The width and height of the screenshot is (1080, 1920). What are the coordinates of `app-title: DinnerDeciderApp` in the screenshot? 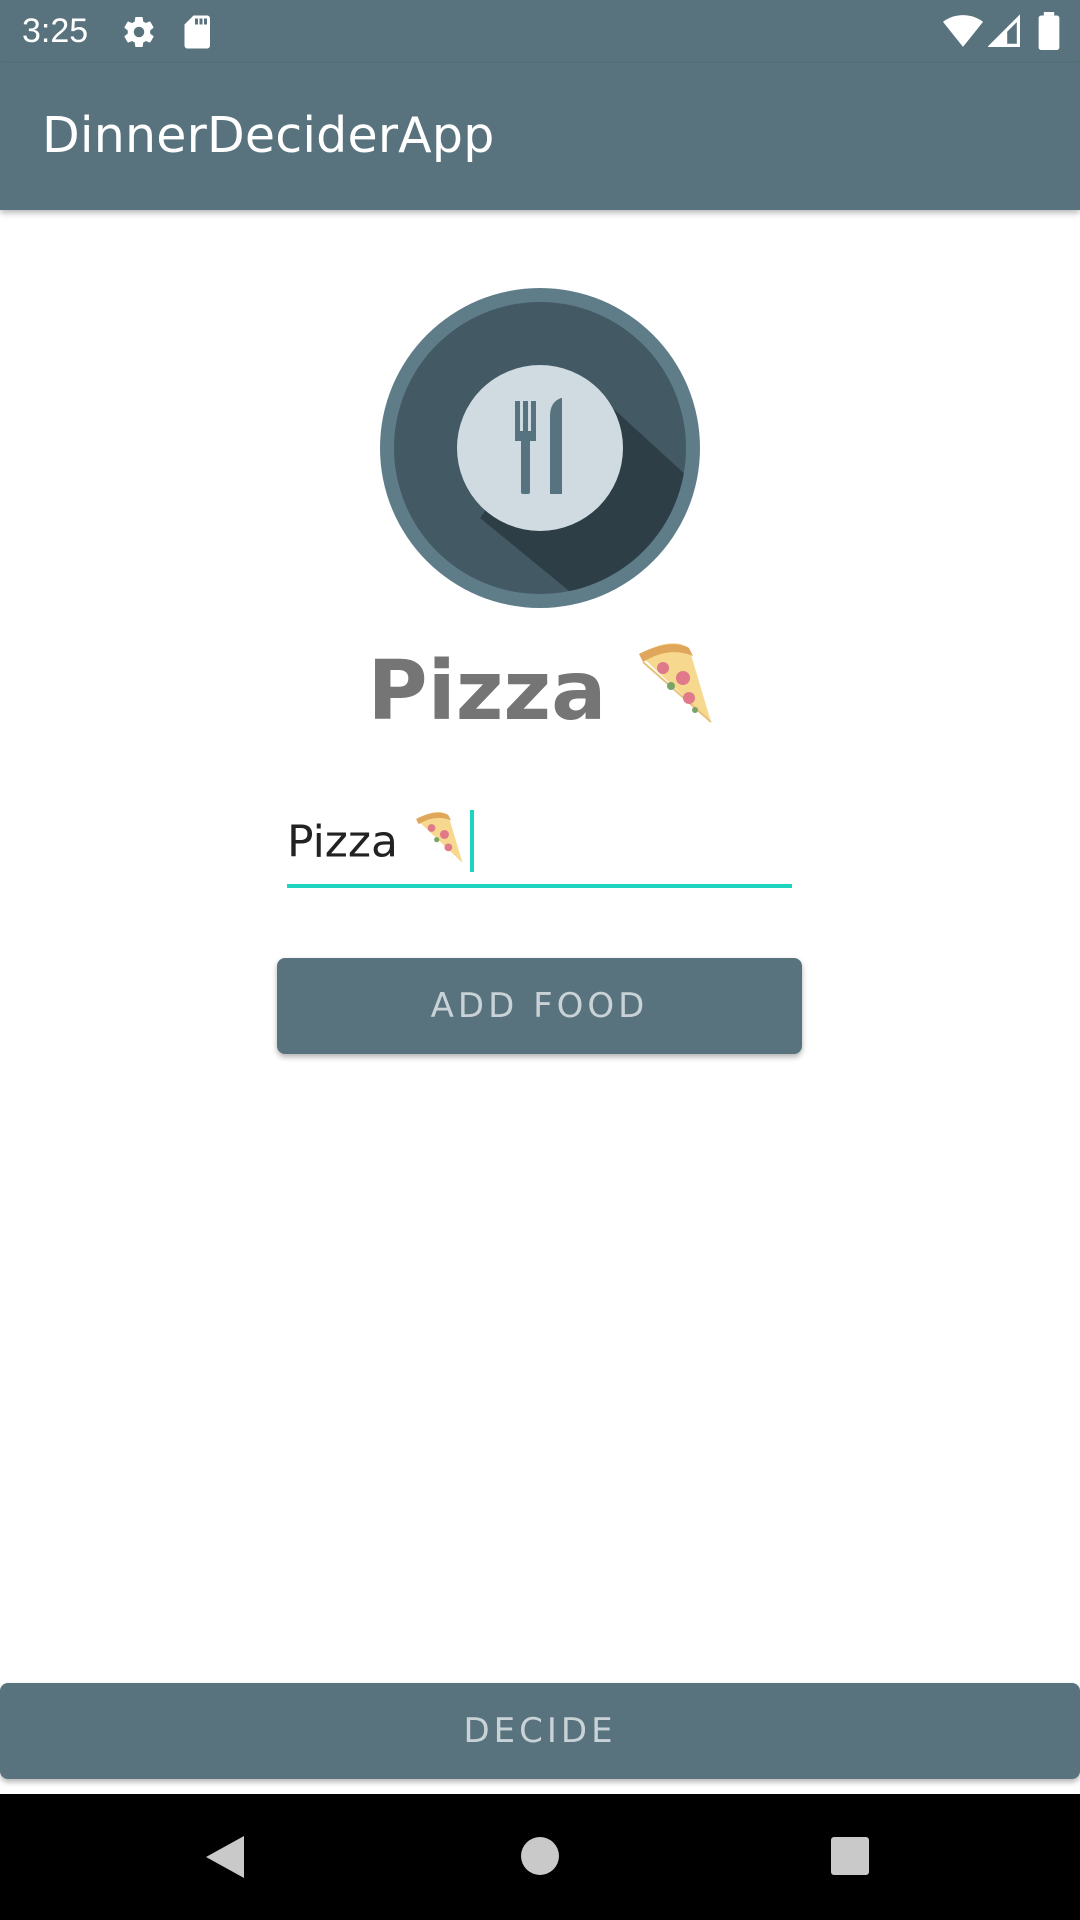 It's located at (268, 135).